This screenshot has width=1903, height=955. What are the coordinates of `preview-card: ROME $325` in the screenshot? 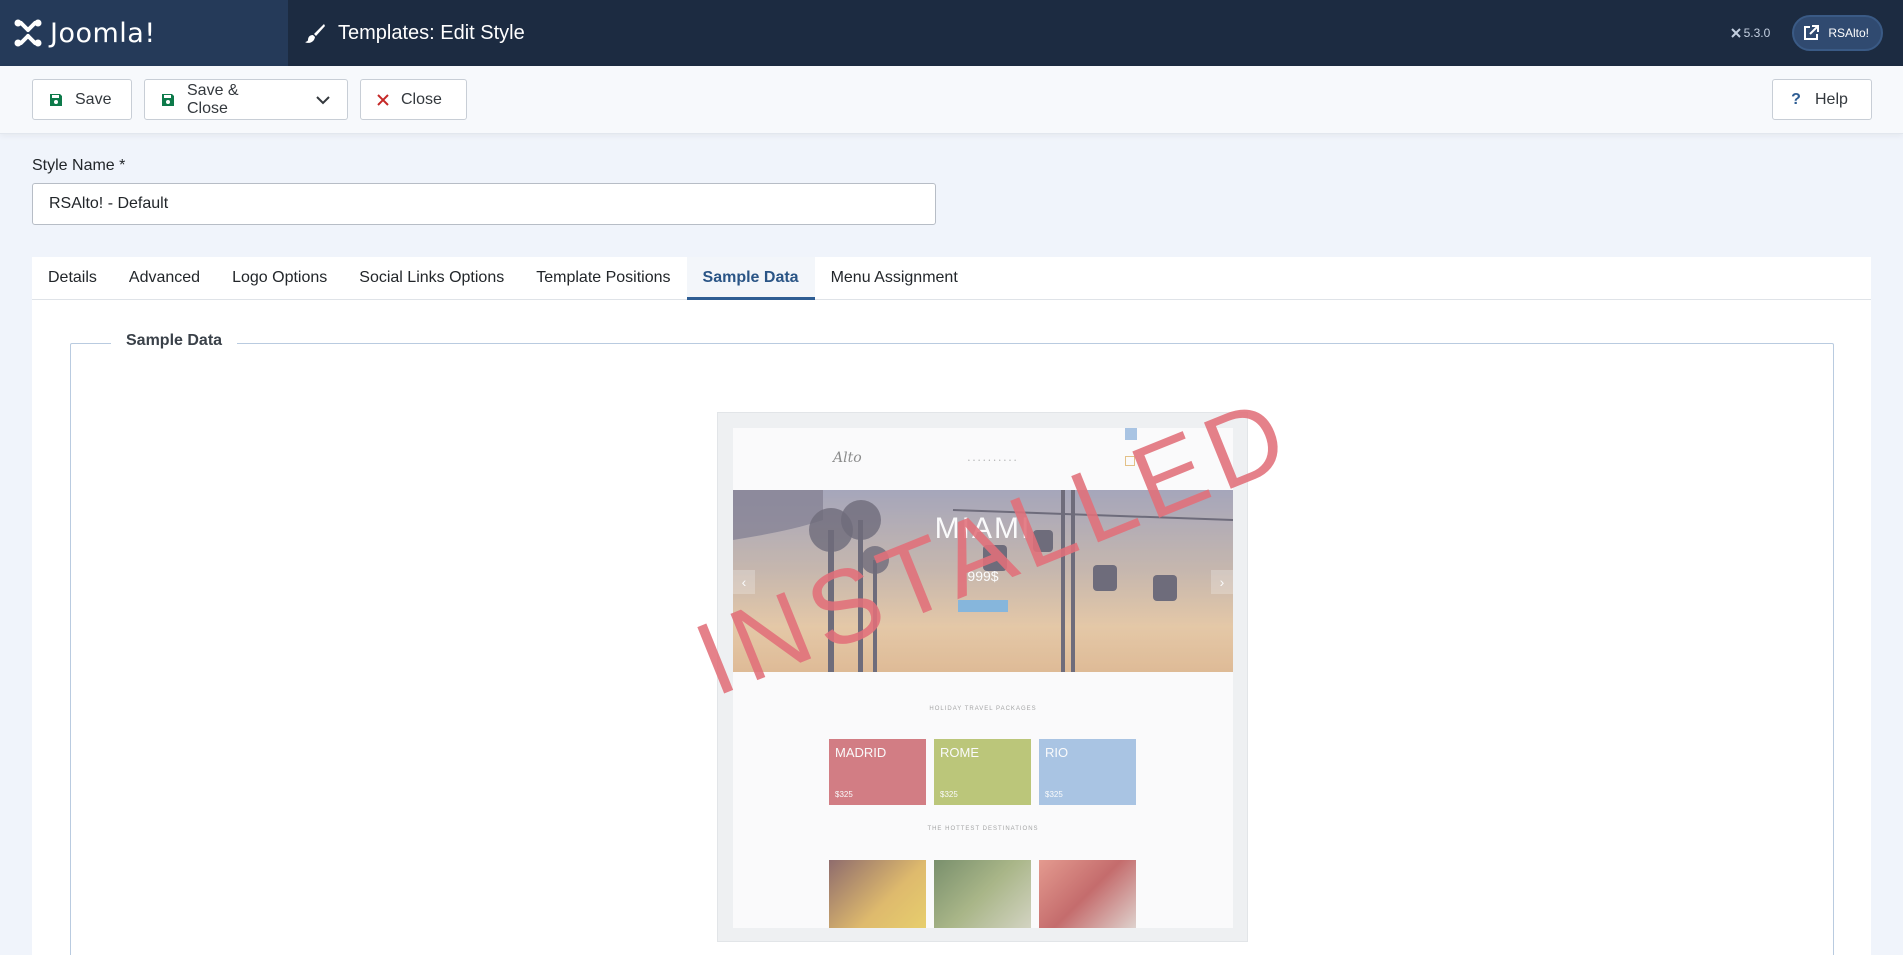 It's located at (982, 772).